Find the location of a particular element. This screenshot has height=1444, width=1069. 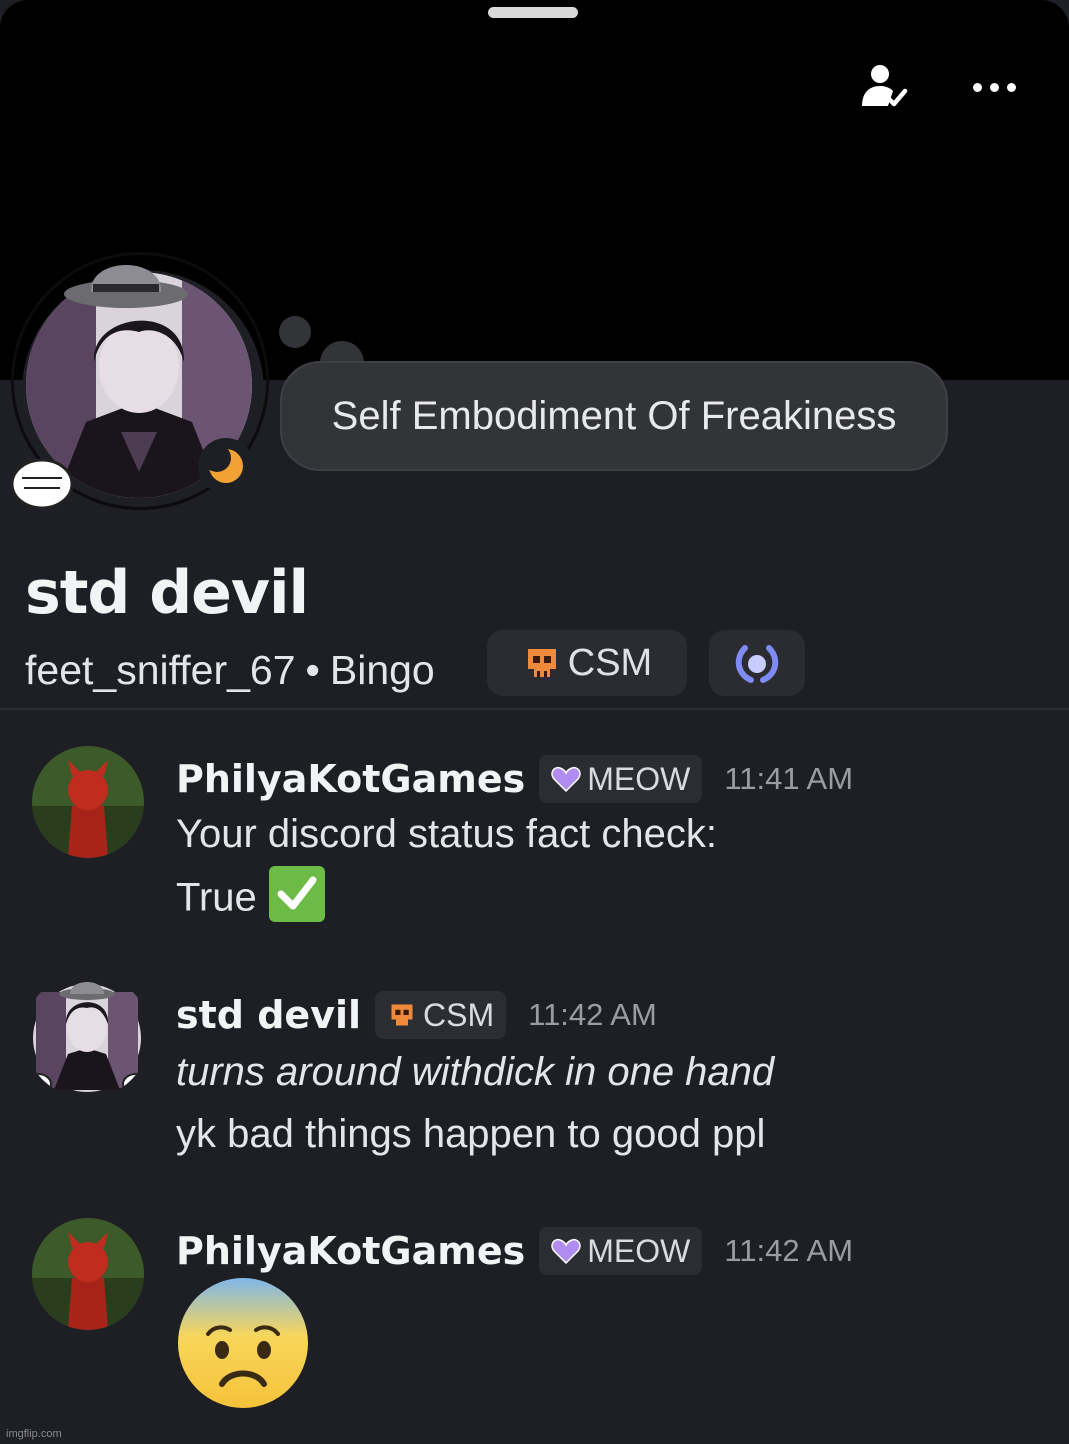

watermark: imgflip.com is located at coordinates (34, 1434).